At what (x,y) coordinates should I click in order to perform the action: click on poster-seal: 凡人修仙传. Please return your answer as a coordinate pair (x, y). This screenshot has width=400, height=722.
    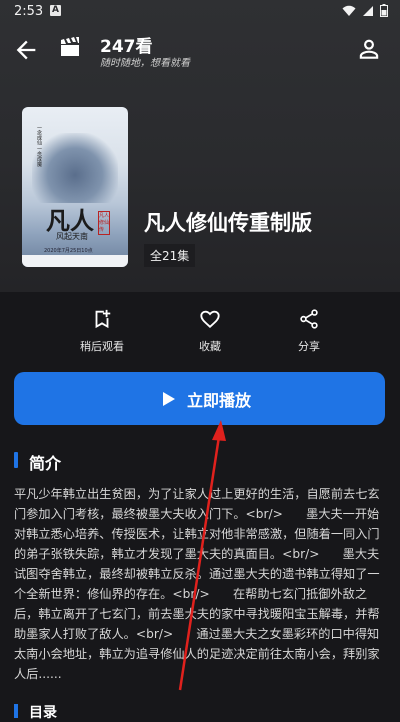
    Looking at the image, I should click on (104, 223).